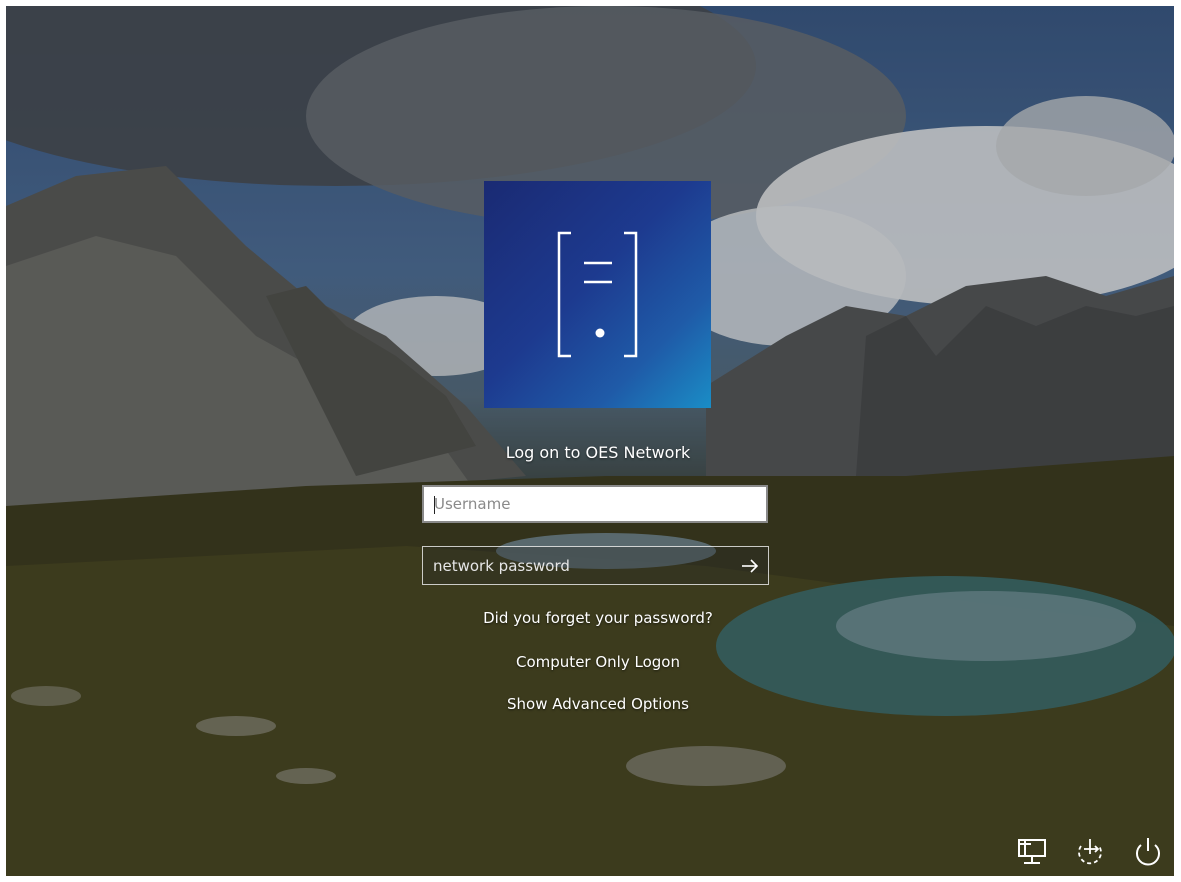 The image size is (1181, 882). What do you see at coordinates (434, 505) in the screenshot?
I see `text-caret` at bounding box center [434, 505].